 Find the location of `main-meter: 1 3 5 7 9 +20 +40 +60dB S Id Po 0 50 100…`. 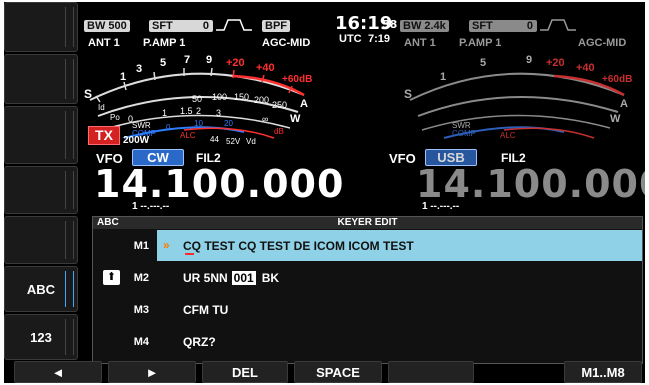

main-meter: 1 3 5 7 9 +20 +40 +60dB S Id Po 0 50 100… is located at coordinates (198, 100).